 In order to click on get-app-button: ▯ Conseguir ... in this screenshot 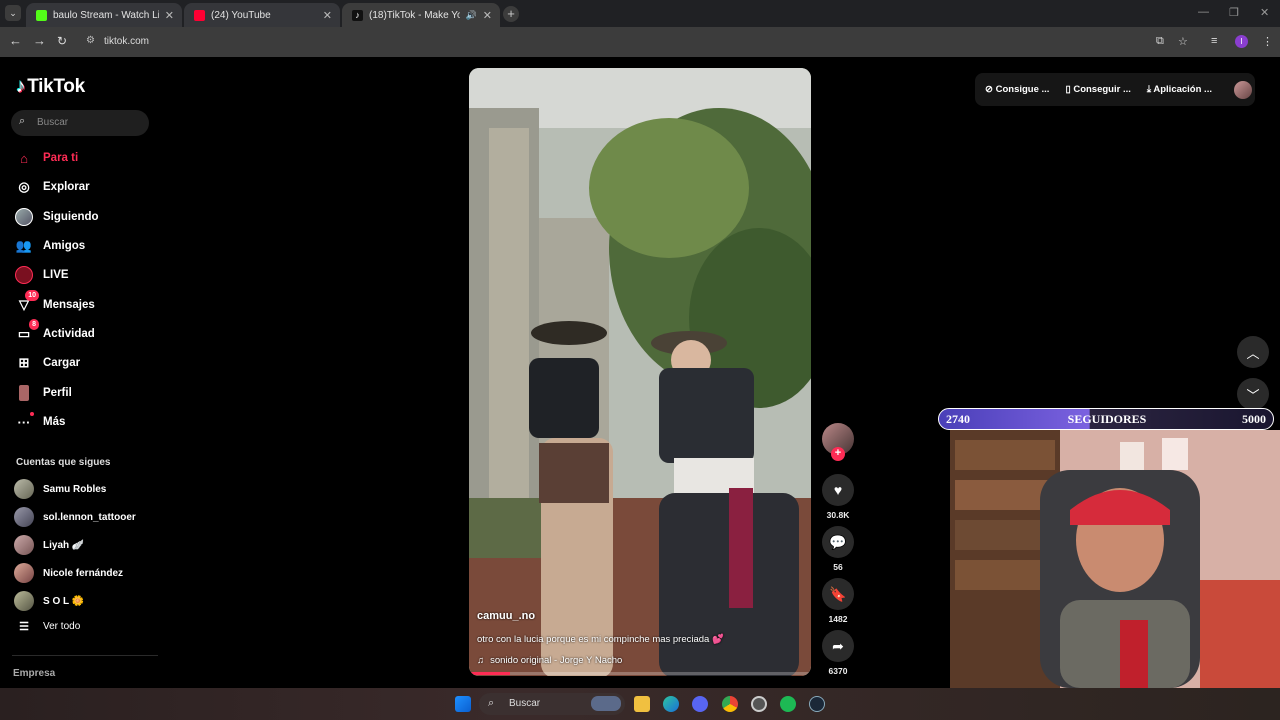, I will do `click(1097, 89)`.